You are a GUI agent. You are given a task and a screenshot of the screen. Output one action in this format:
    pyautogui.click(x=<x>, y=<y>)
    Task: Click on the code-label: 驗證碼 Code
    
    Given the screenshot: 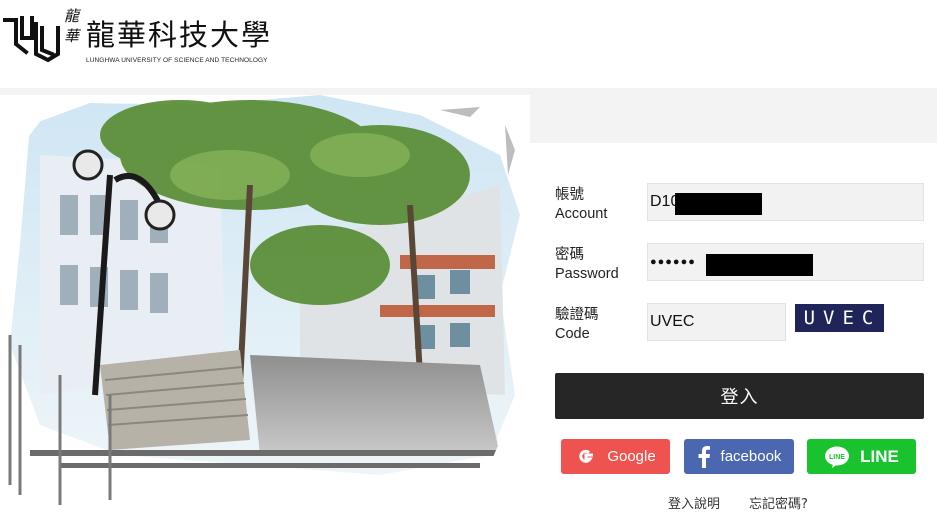 What is the action you would take?
    pyautogui.click(x=577, y=325)
    